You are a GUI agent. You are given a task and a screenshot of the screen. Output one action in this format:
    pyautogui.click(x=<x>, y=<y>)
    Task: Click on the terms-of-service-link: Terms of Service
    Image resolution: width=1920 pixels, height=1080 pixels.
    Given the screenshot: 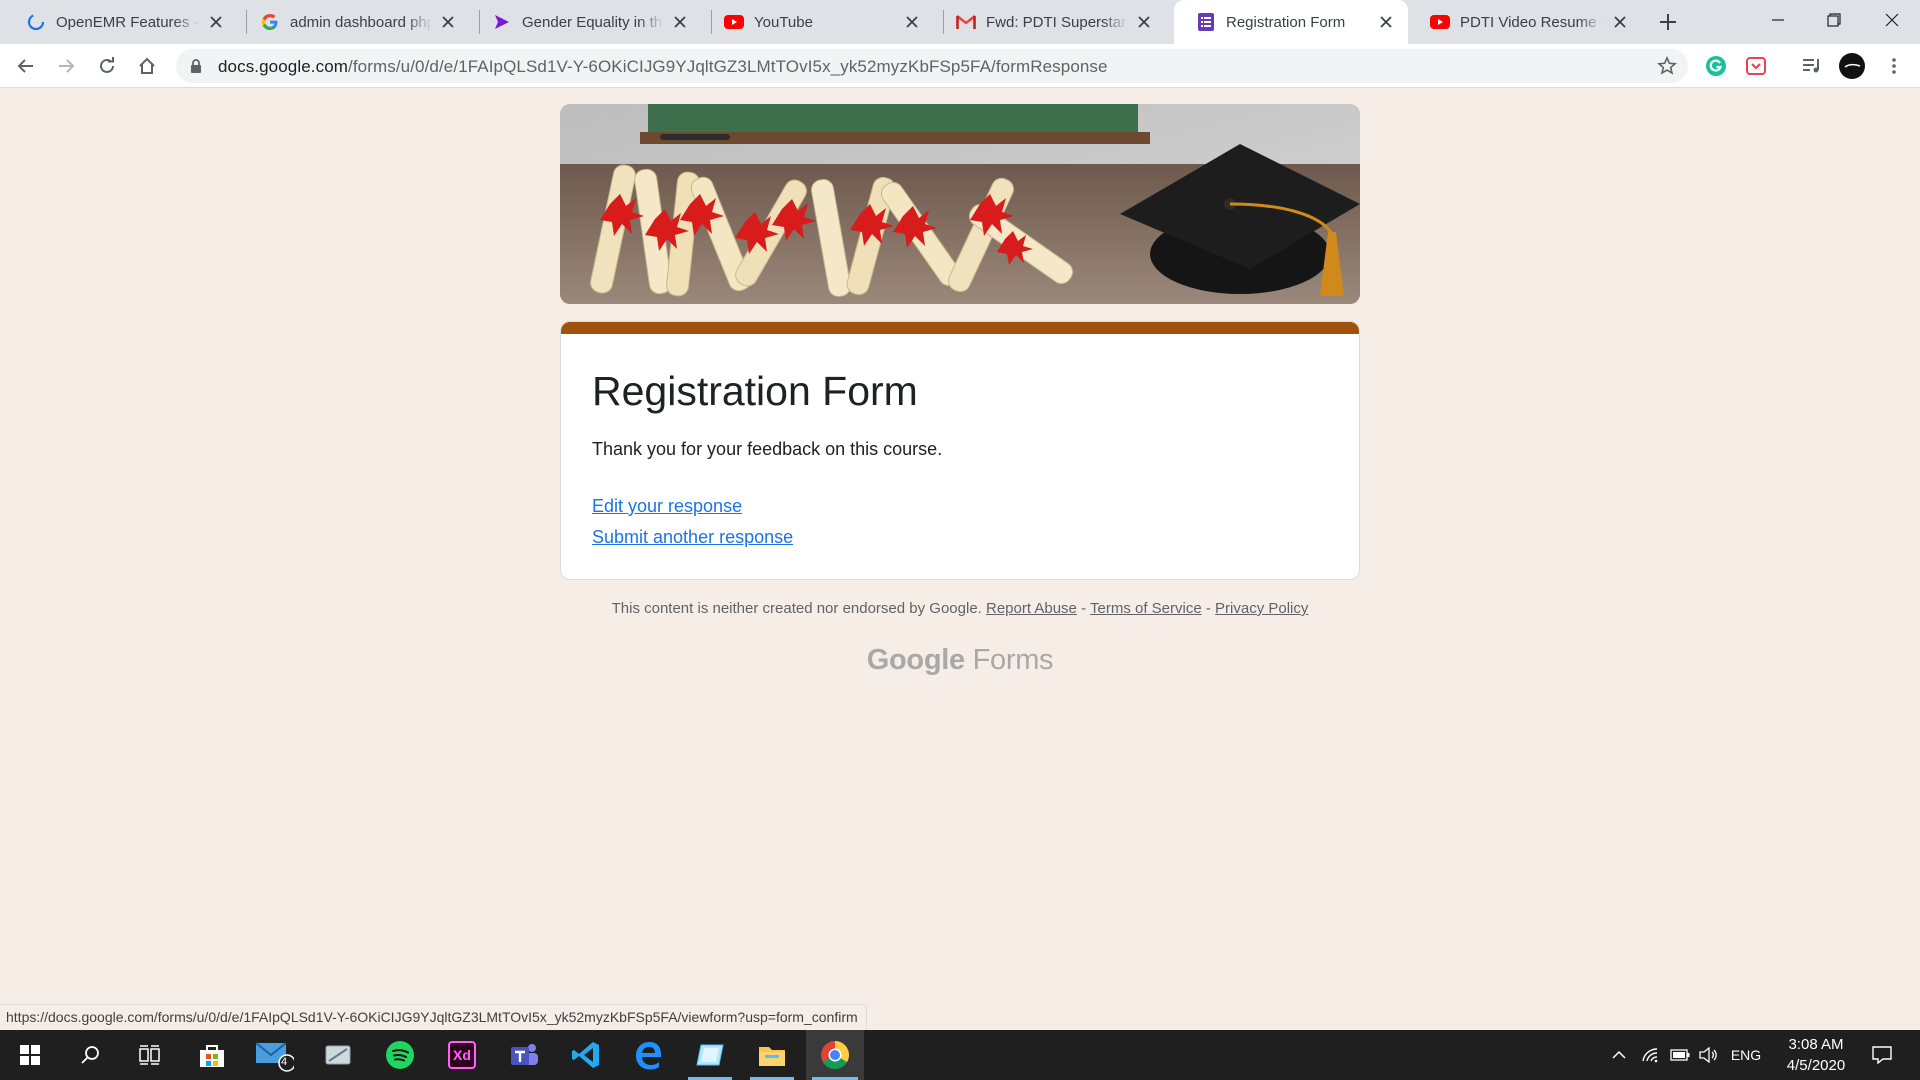 What is the action you would take?
    pyautogui.click(x=1146, y=608)
    